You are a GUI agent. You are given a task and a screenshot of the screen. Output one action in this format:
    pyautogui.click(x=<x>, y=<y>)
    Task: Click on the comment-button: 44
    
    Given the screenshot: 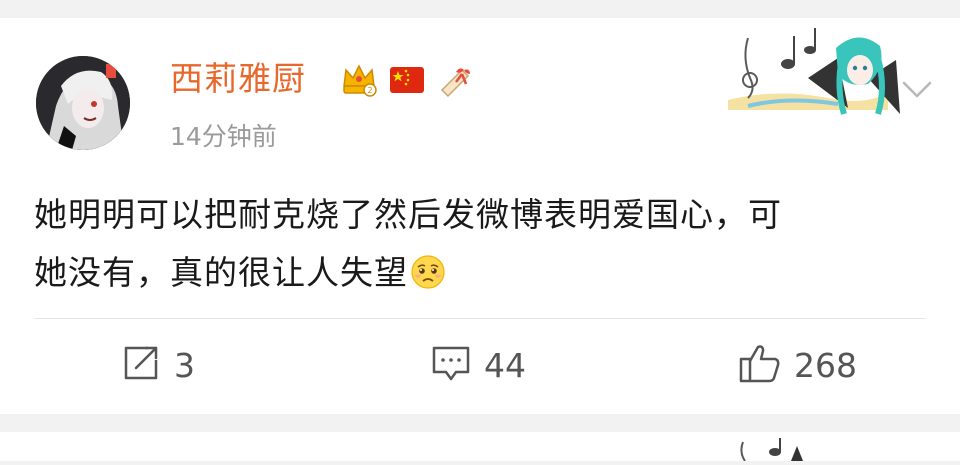 What is the action you would take?
    pyautogui.click(x=478, y=365)
    